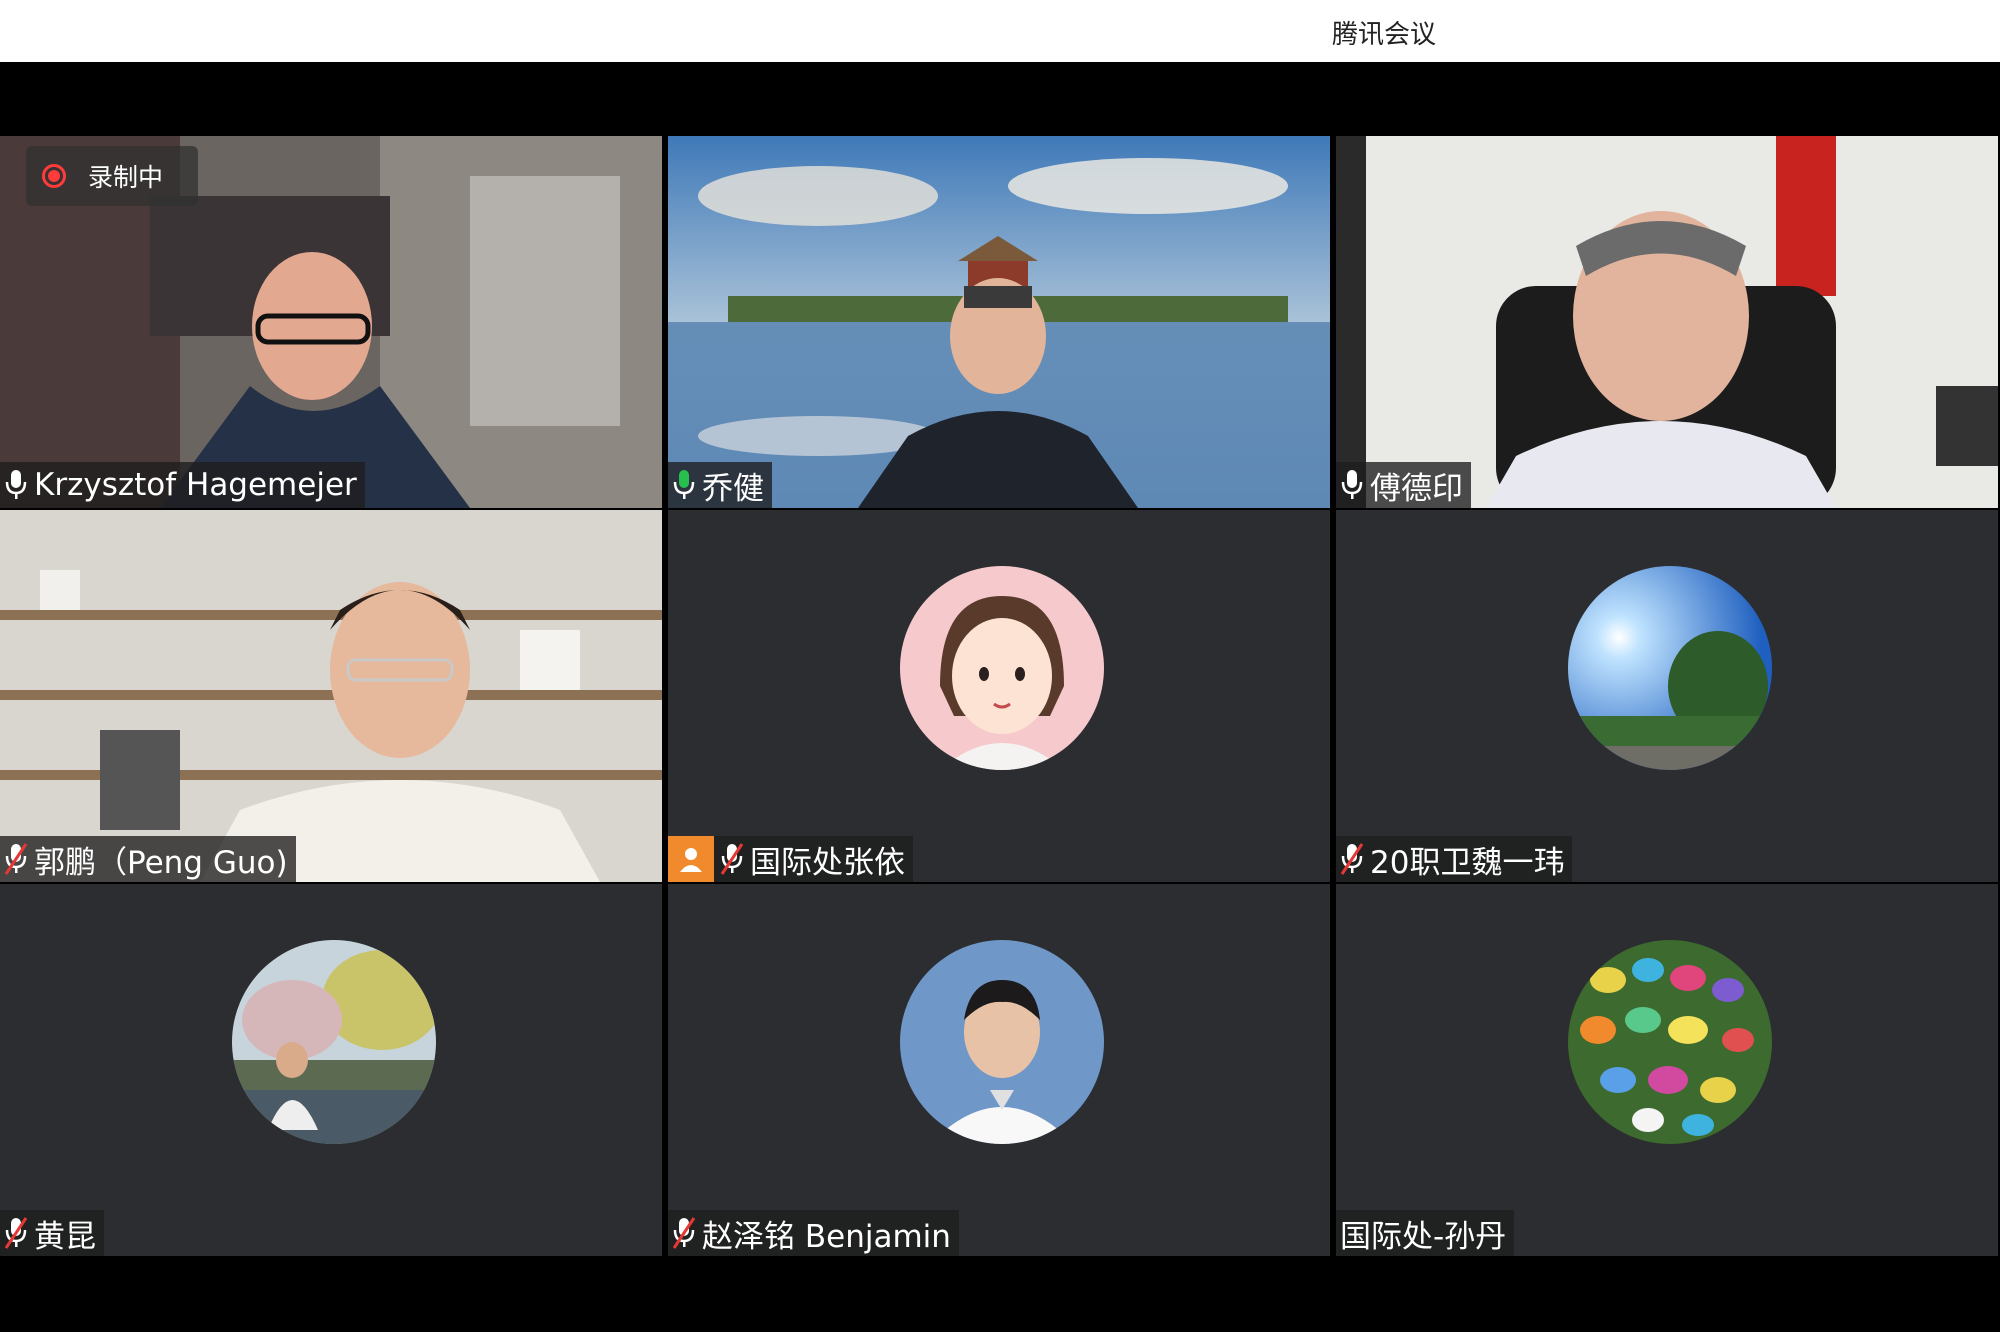 This screenshot has width=2000, height=1334. I want to click on participant-tile-zhao-zeming: 赵泽铭 Benjamin, so click(999, 1070).